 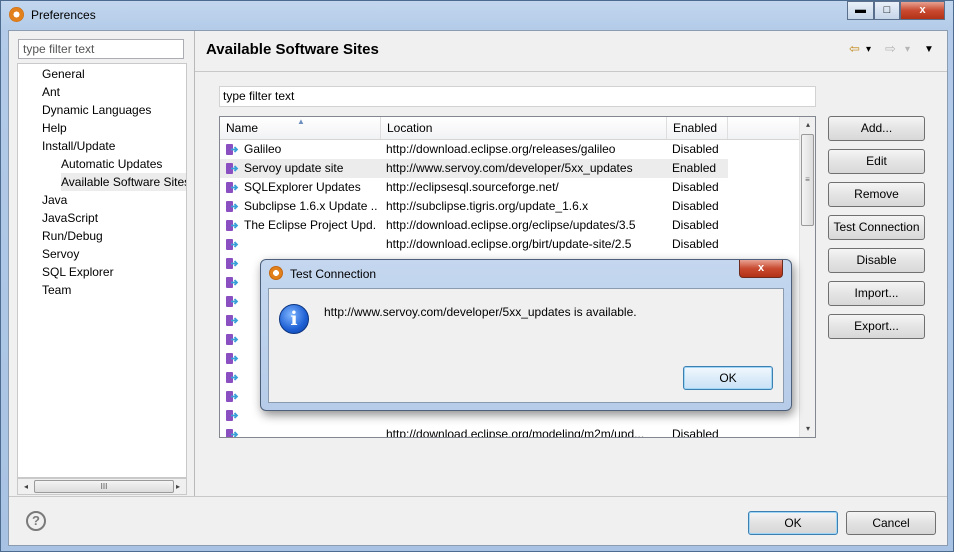 What do you see at coordinates (301, 121) in the screenshot?
I see `sort-ascending-icon: ▲` at bounding box center [301, 121].